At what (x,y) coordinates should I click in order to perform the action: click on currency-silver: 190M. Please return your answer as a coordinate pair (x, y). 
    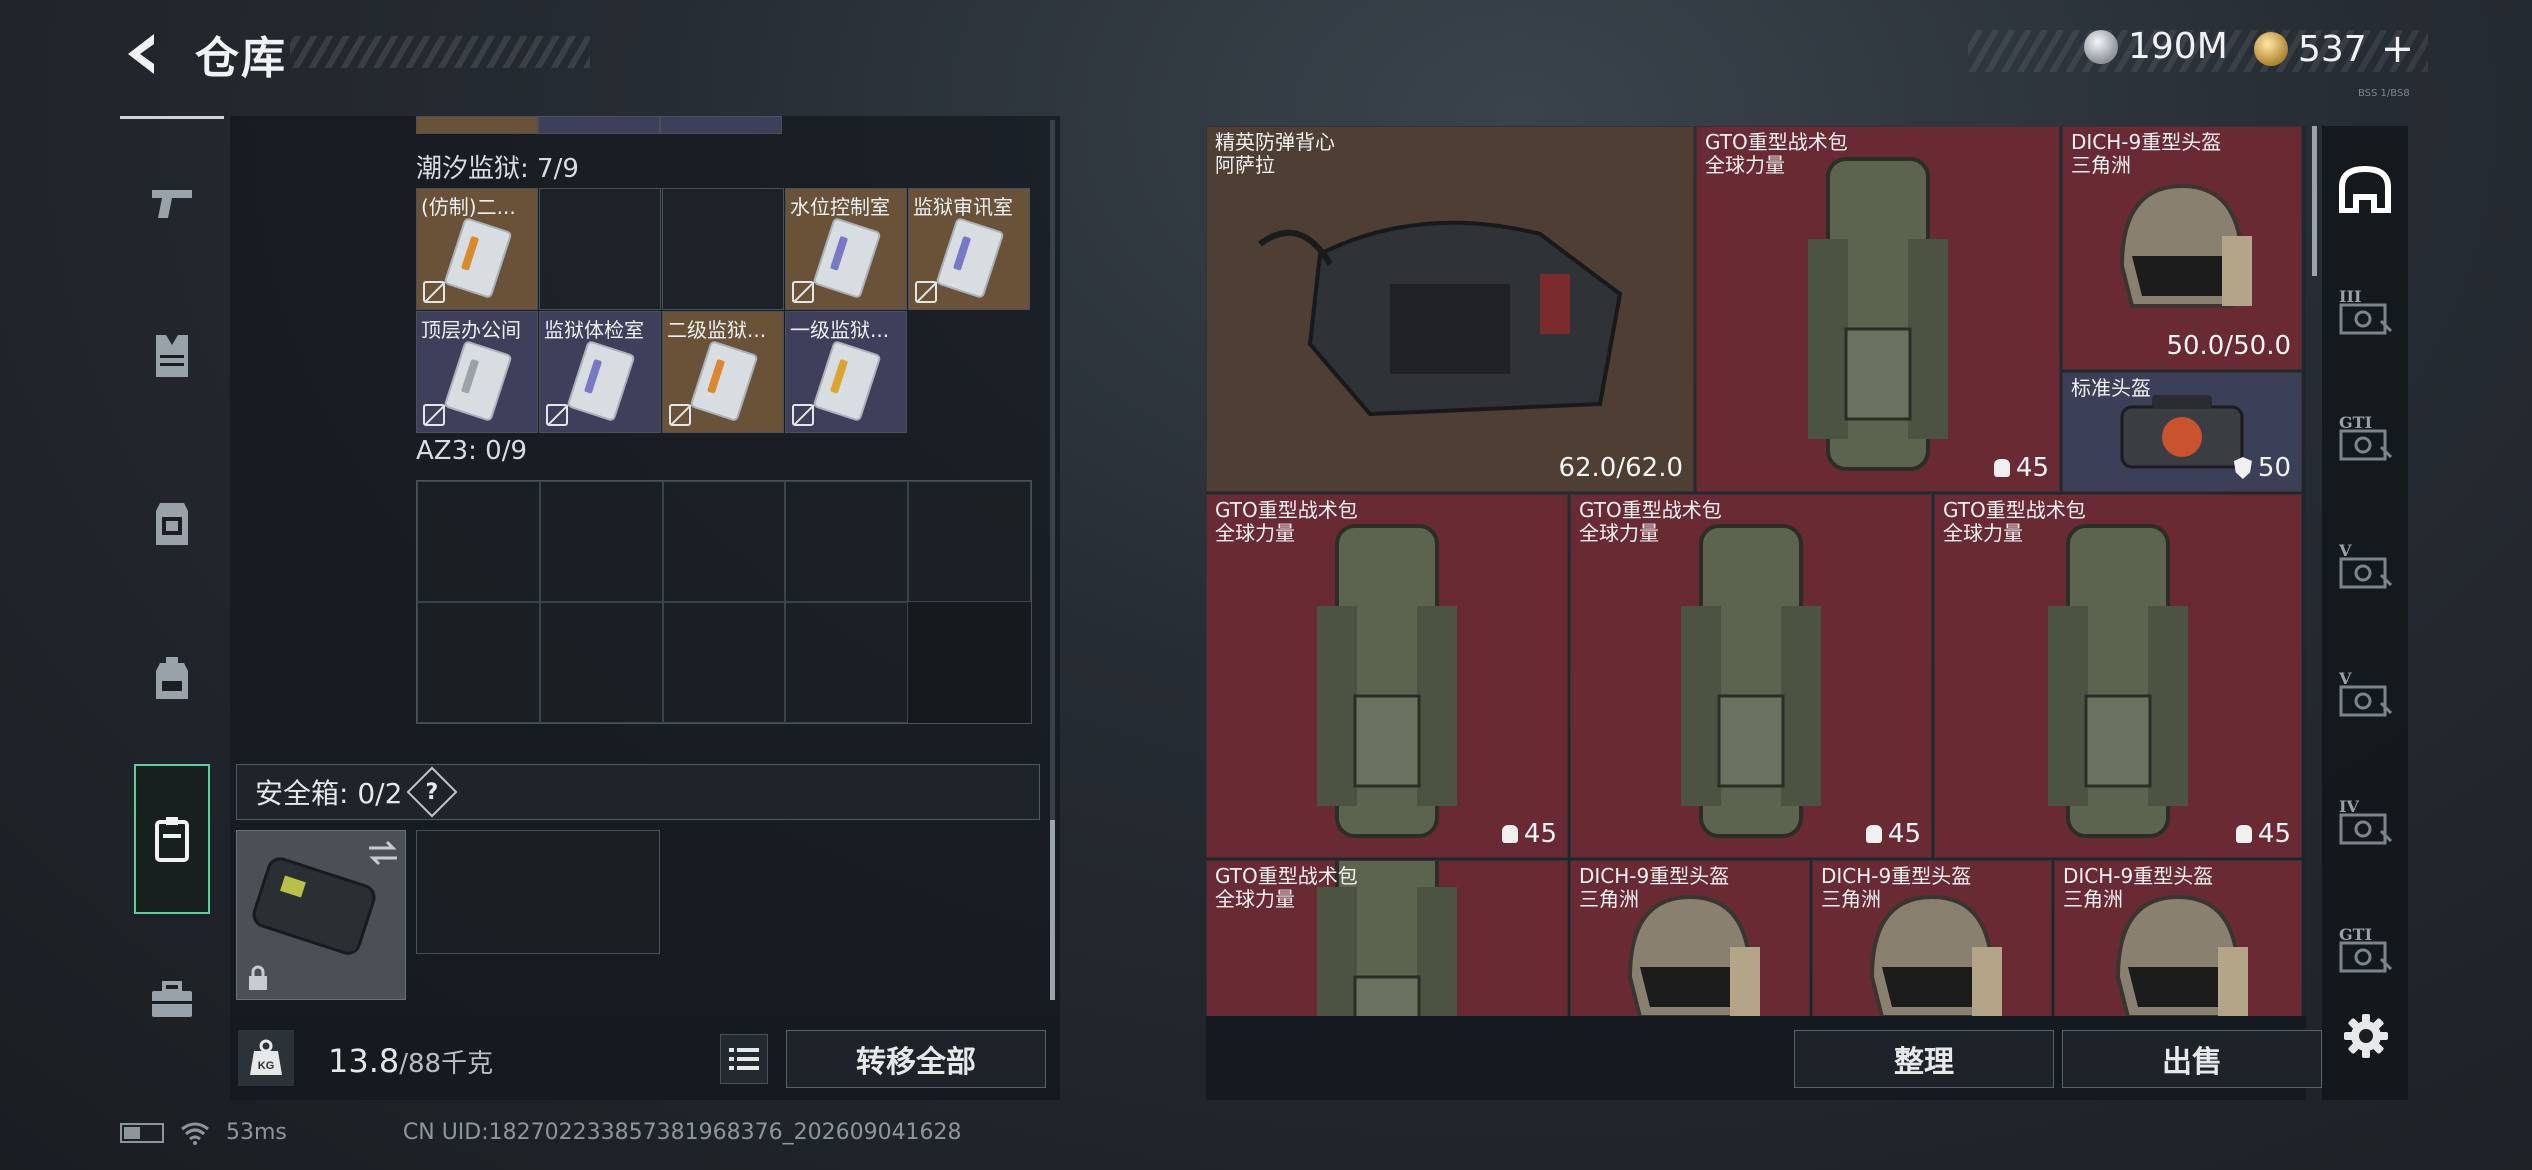
    Looking at the image, I should click on (2156, 46).